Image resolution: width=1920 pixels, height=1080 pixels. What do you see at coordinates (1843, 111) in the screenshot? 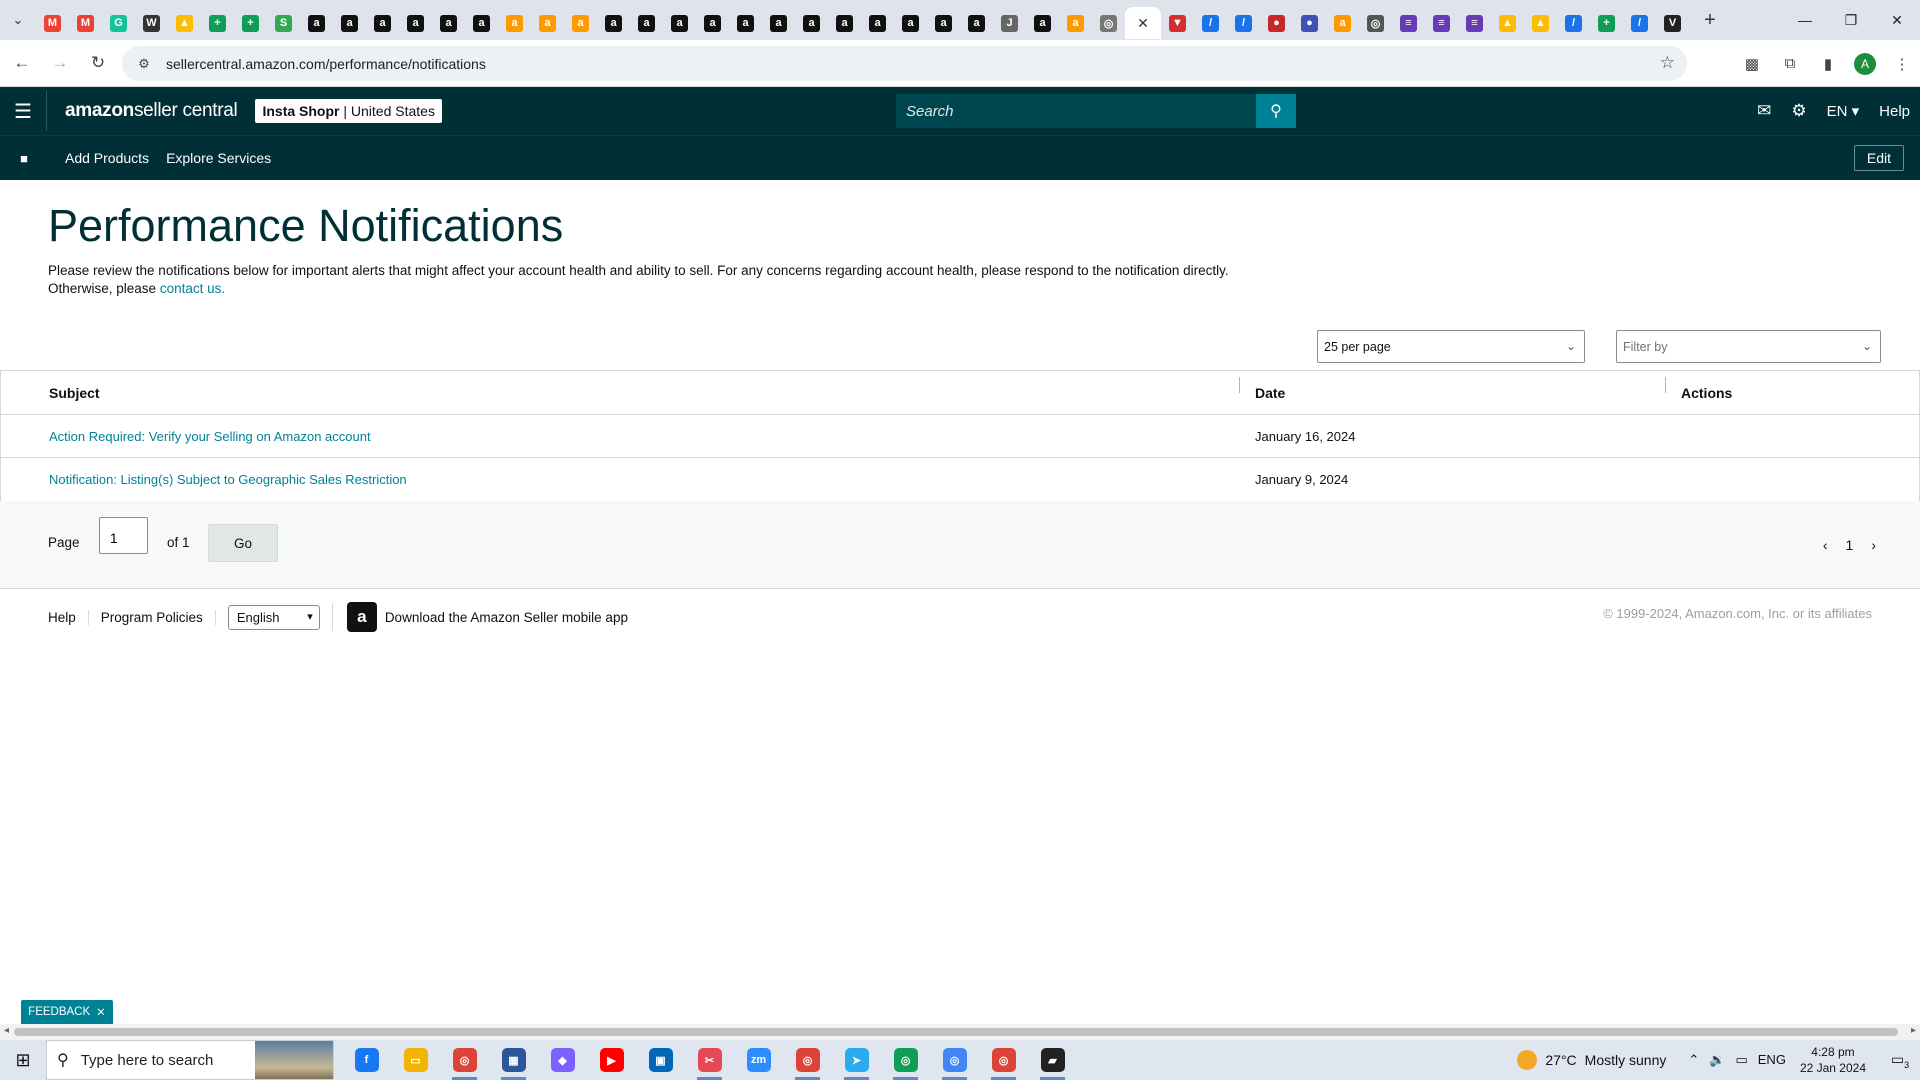
I see `language-selector: EN ▾` at bounding box center [1843, 111].